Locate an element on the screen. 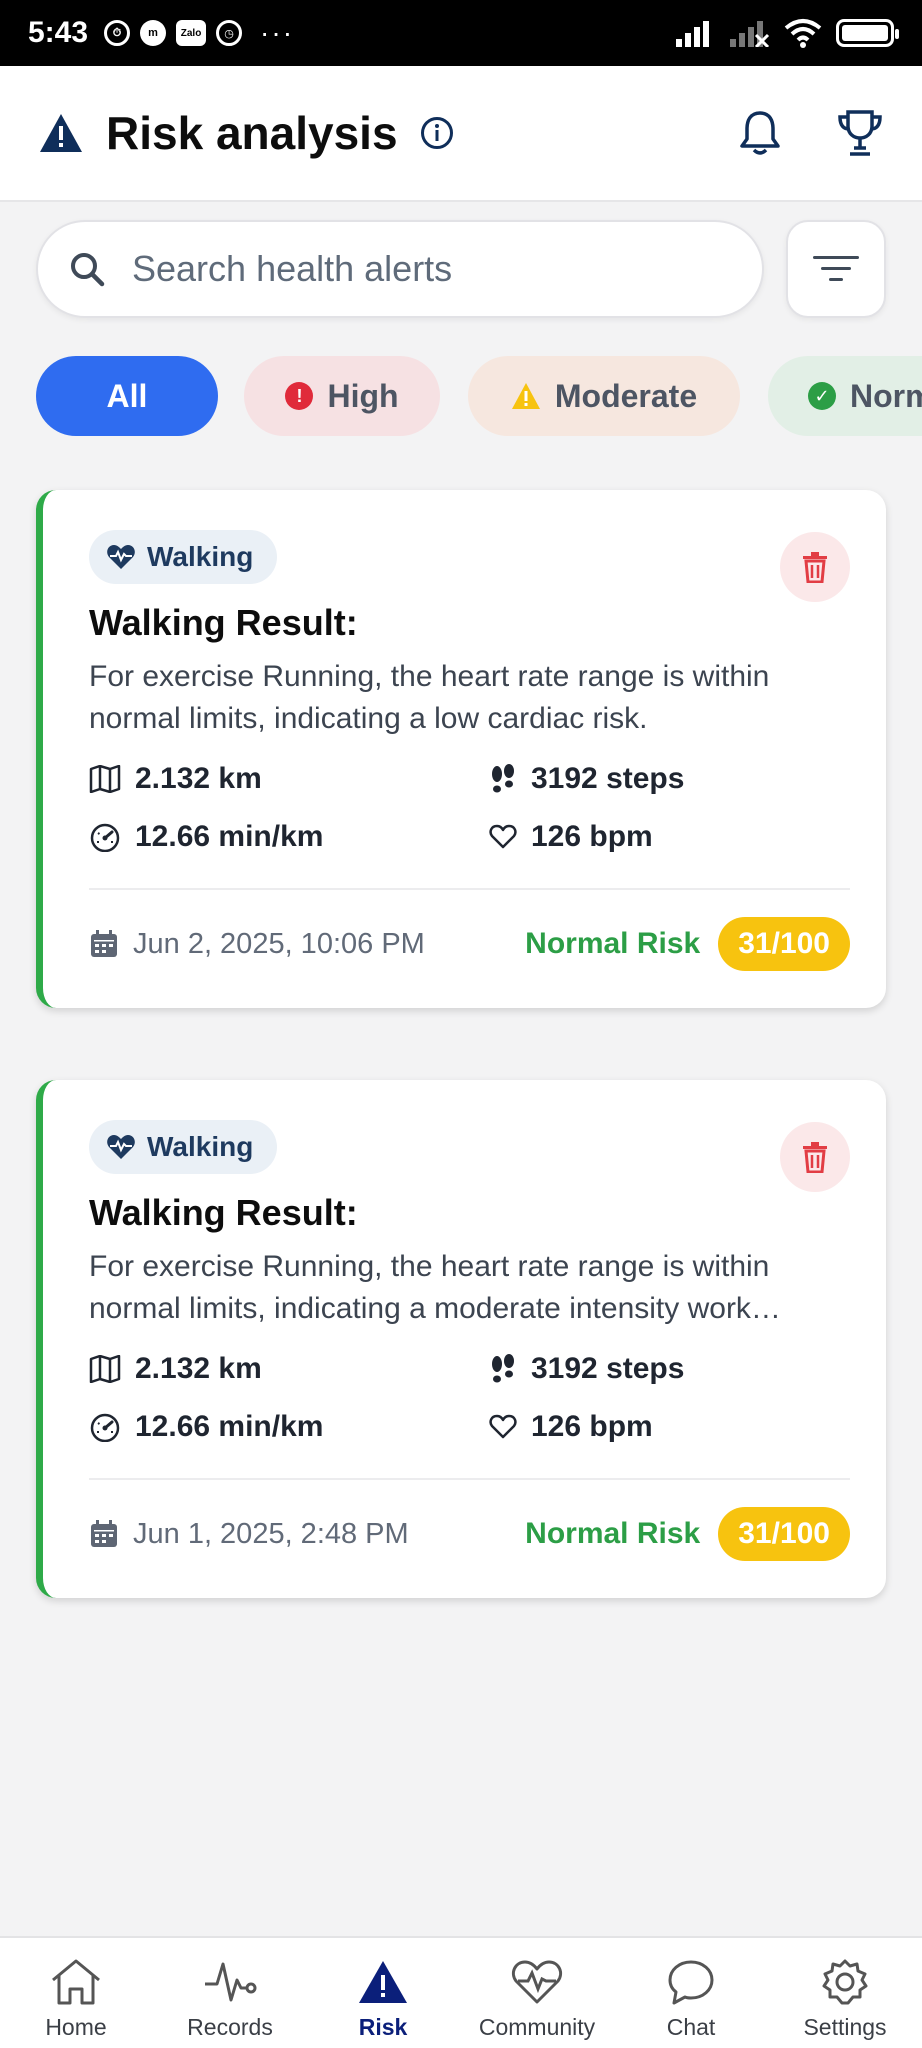 This screenshot has height=2048, width=922. zalo-status-icon: Zalo is located at coordinates (191, 33).